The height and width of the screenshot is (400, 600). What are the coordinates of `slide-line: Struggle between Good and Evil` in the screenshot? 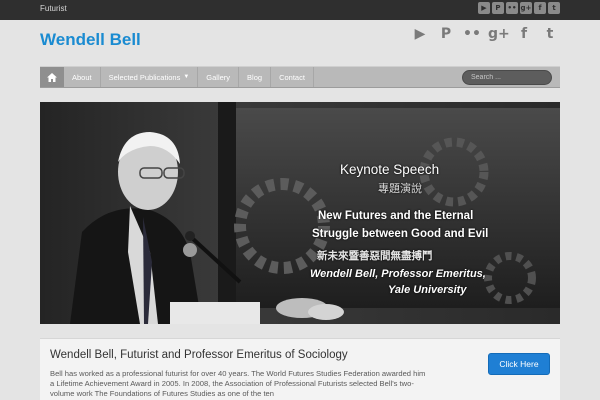 It's located at (400, 234).